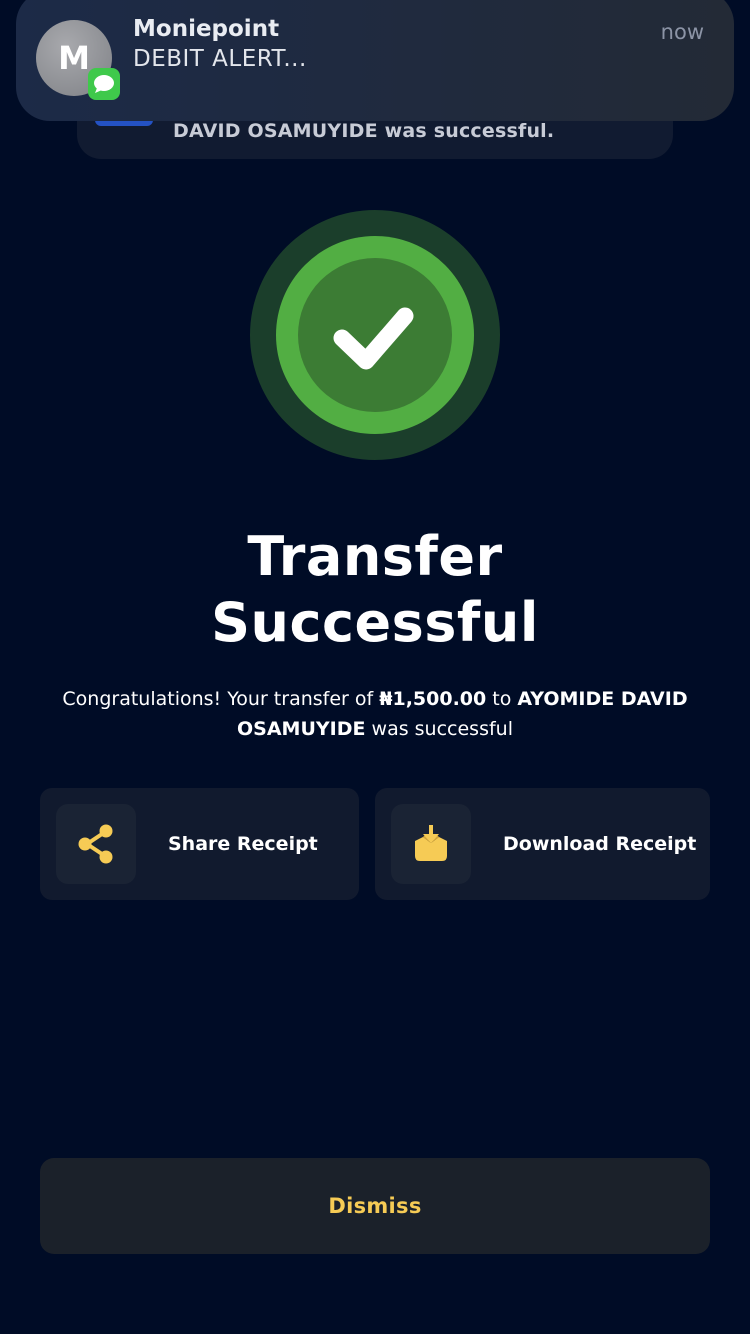  What do you see at coordinates (104, 84) in the screenshot?
I see `messages-app-icon` at bounding box center [104, 84].